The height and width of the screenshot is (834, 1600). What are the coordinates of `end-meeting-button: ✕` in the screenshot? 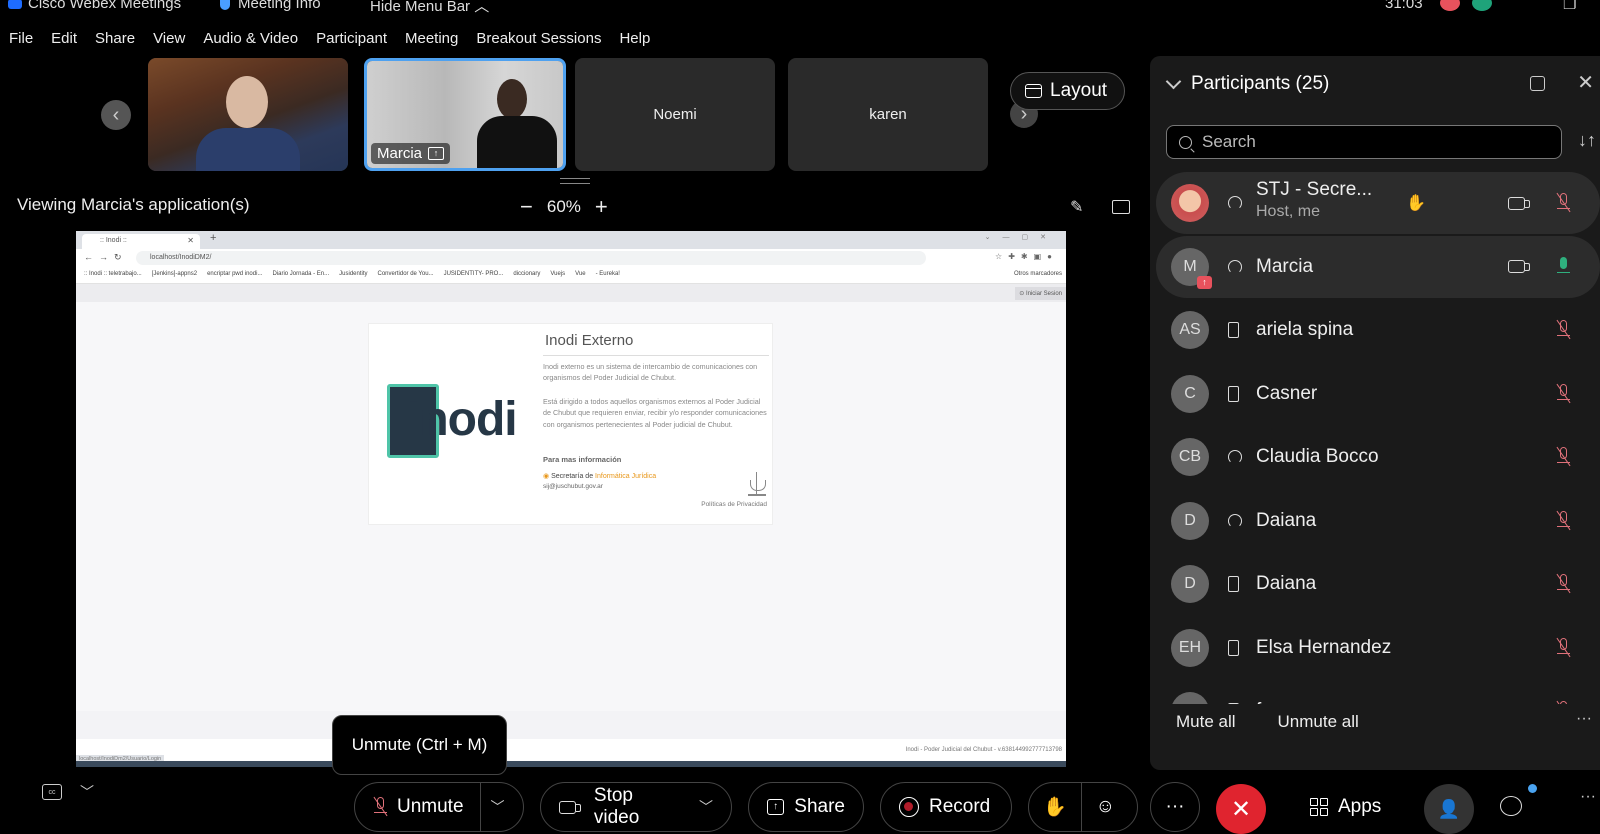 It's located at (1241, 809).